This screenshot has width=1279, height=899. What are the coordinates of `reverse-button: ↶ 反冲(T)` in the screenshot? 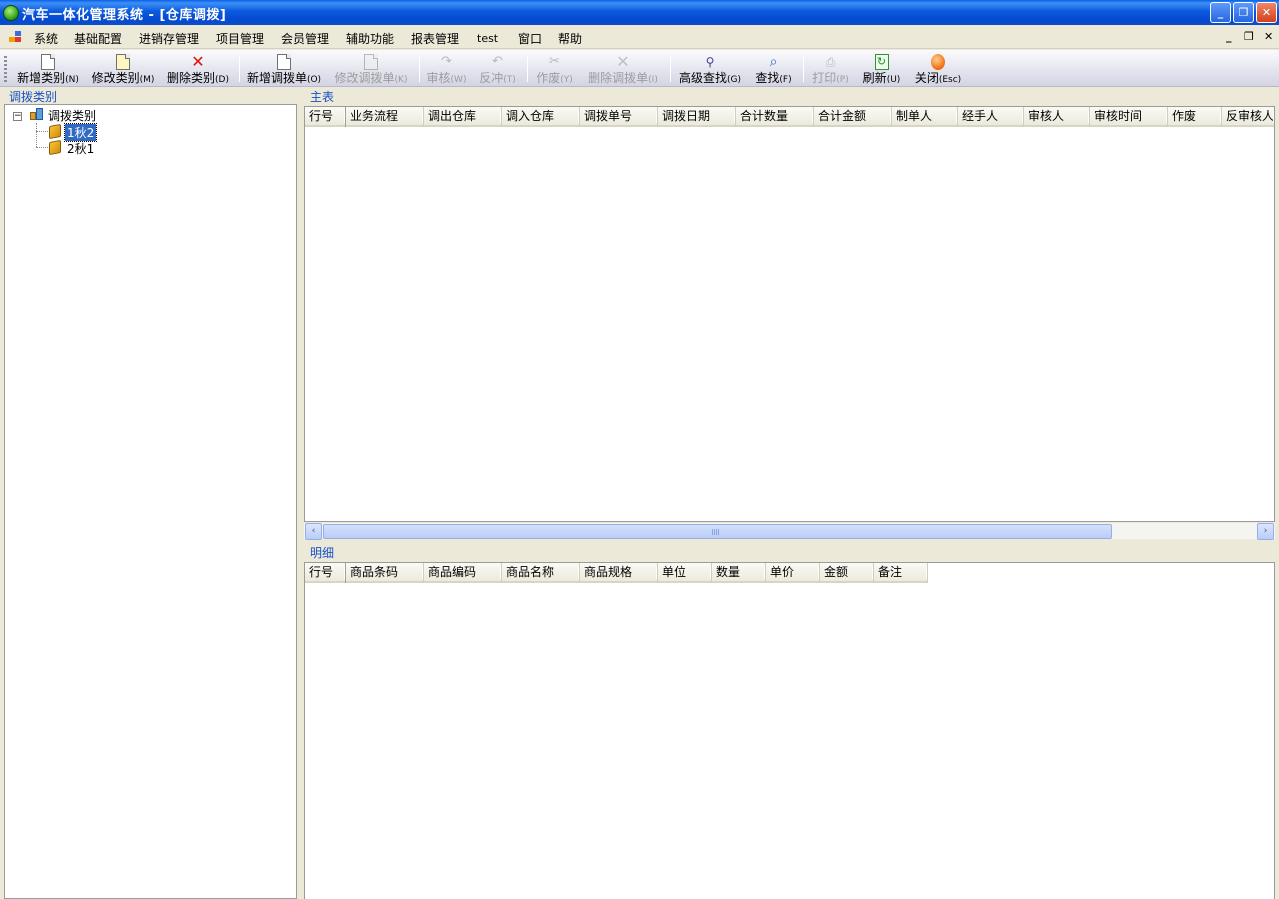 It's located at (497, 68).